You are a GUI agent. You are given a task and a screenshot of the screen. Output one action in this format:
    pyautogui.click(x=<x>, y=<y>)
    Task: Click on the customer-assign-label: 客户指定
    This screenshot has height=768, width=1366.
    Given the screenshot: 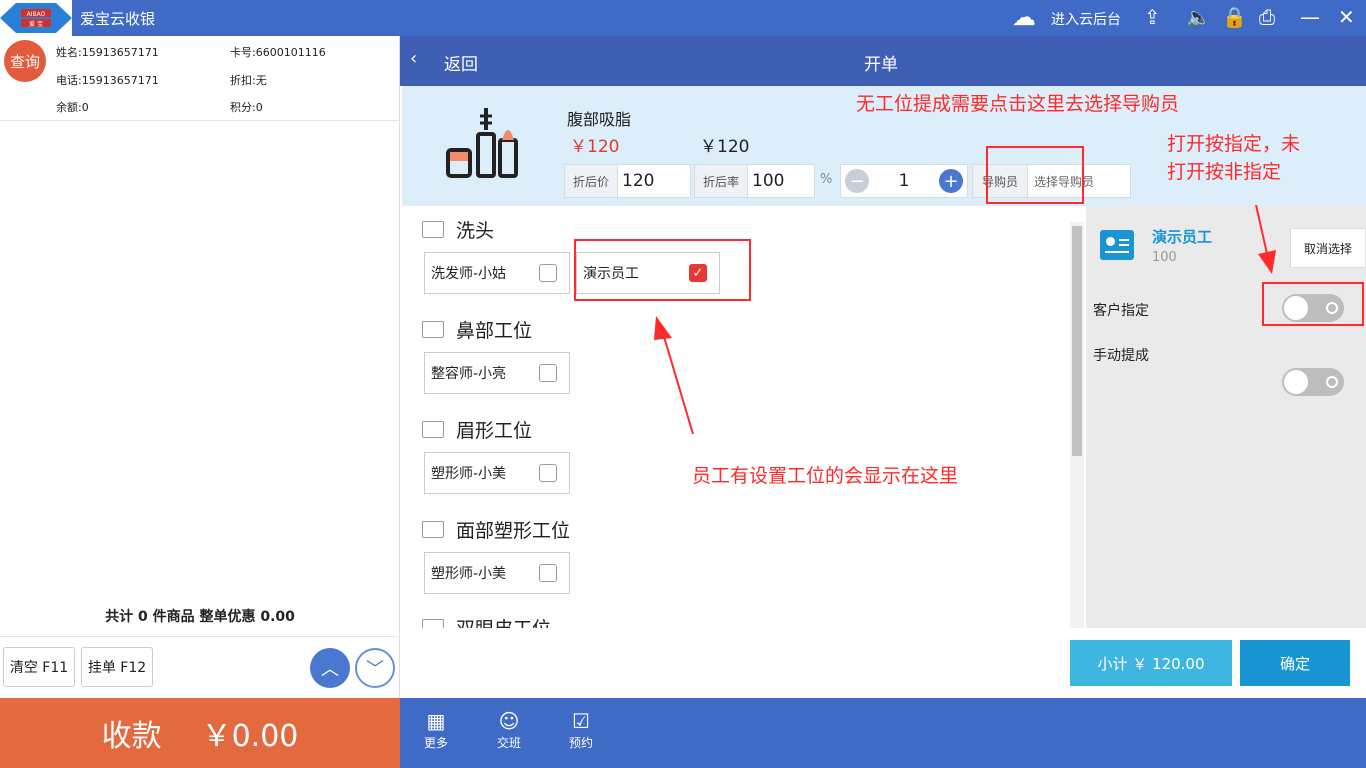 What is the action you would take?
    pyautogui.click(x=1121, y=311)
    